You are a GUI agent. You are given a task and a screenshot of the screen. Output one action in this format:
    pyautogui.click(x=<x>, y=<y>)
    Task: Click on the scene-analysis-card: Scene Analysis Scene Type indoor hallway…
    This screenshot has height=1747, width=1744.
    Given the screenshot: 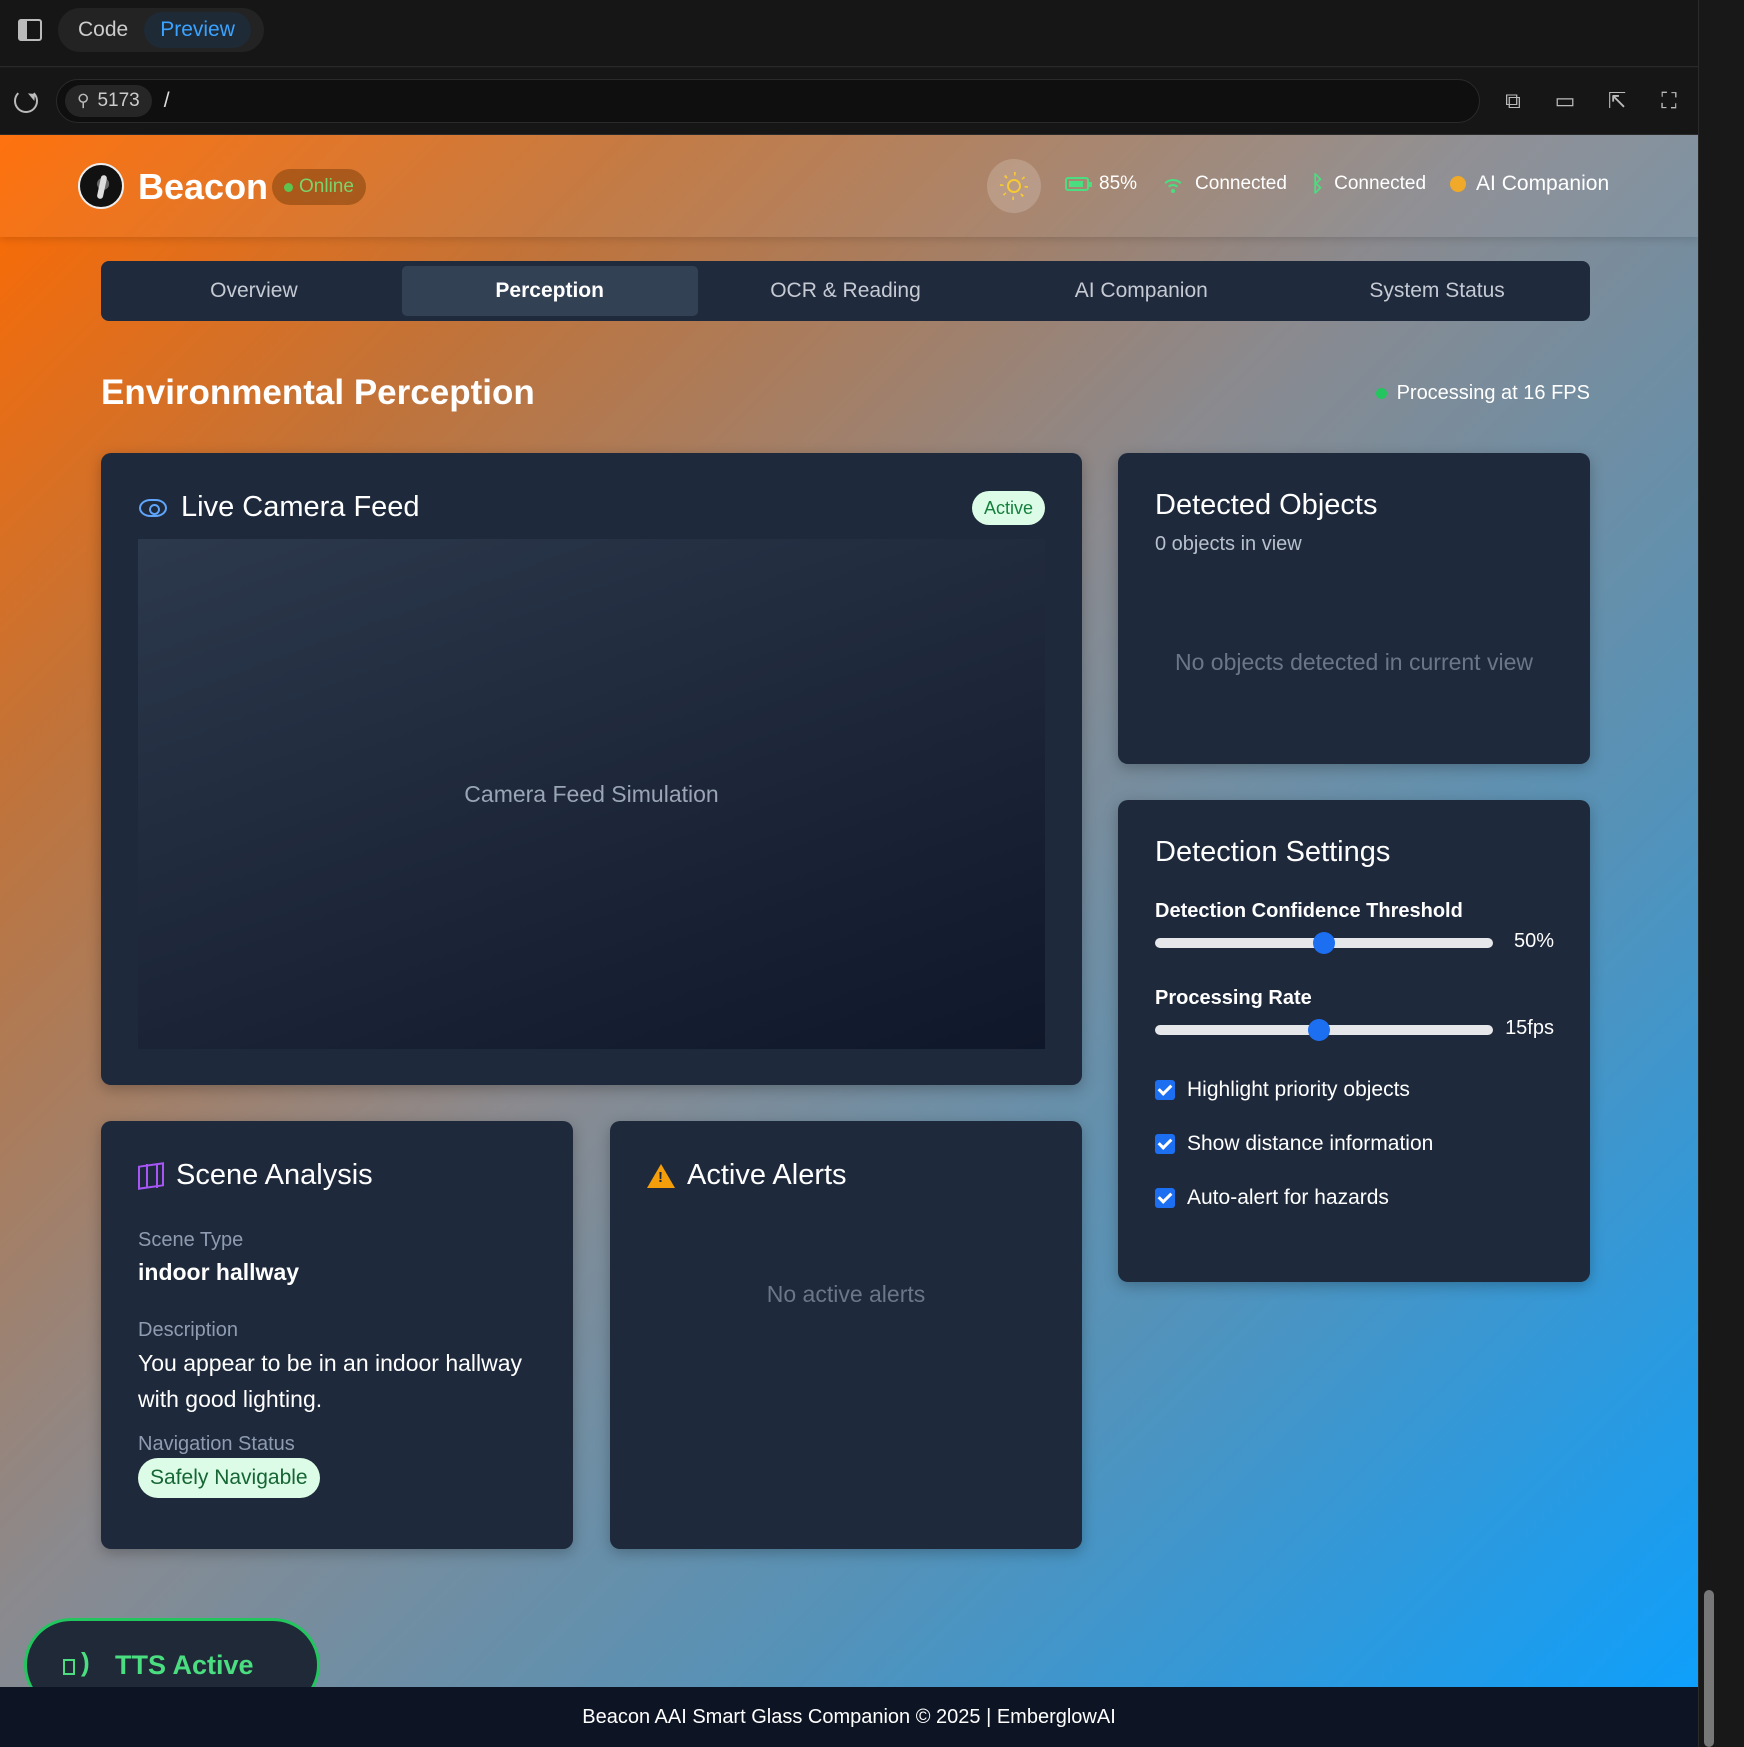 What is the action you would take?
    pyautogui.click(x=337, y=1335)
    